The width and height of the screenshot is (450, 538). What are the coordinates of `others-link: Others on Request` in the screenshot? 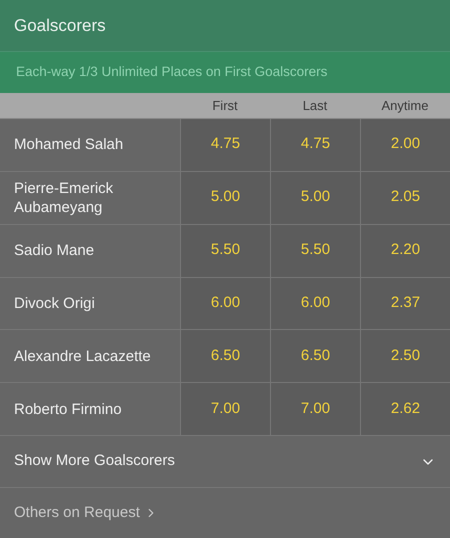 It's located at (86, 513).